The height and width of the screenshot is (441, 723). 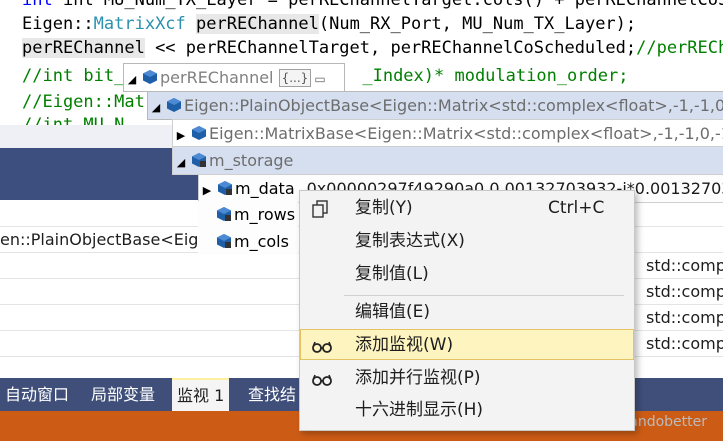 What do you see at coordinates (217, 77) in the screenshot?
I see `datatip-root-label: perREChannel` at bounding box center [217, 77].